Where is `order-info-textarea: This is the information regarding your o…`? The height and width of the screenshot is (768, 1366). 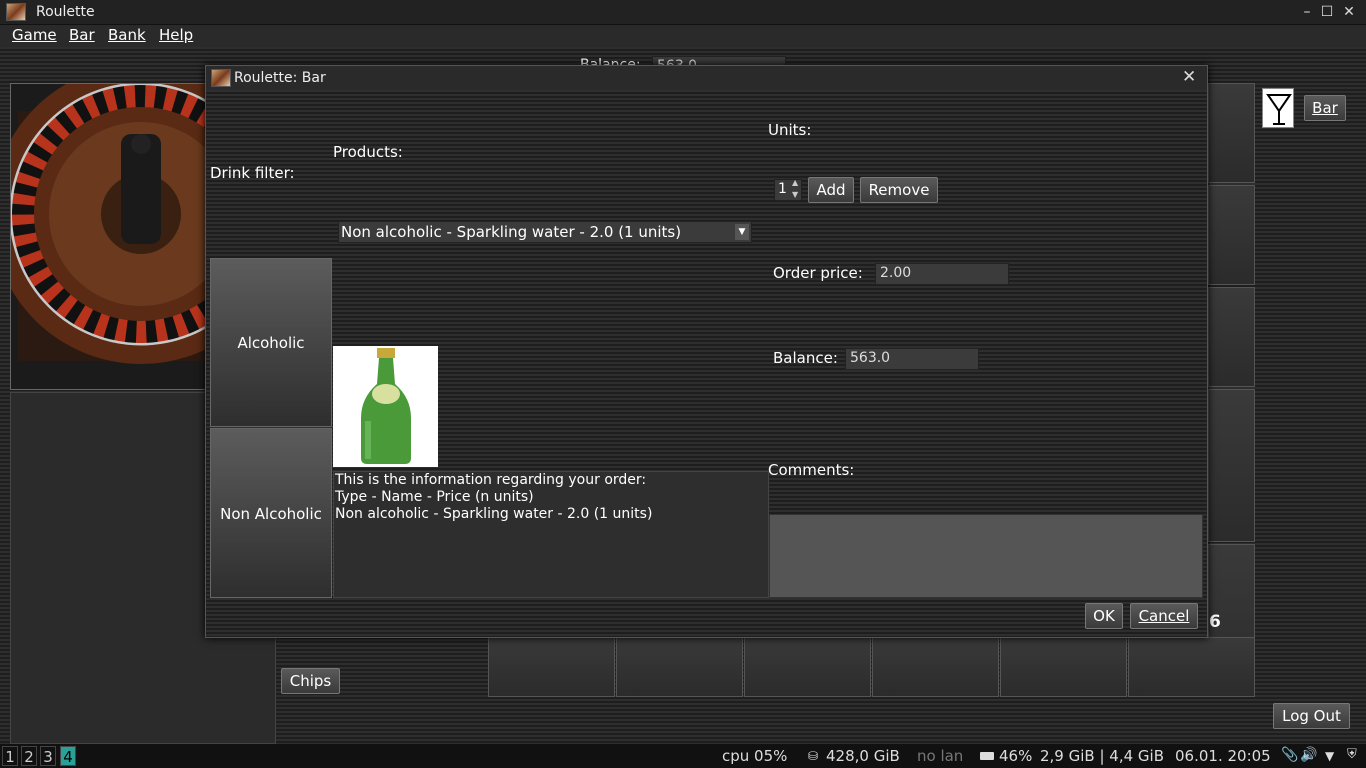
order-info-textarea: This is the information regarding your o… is located at coordinates (551, 534).